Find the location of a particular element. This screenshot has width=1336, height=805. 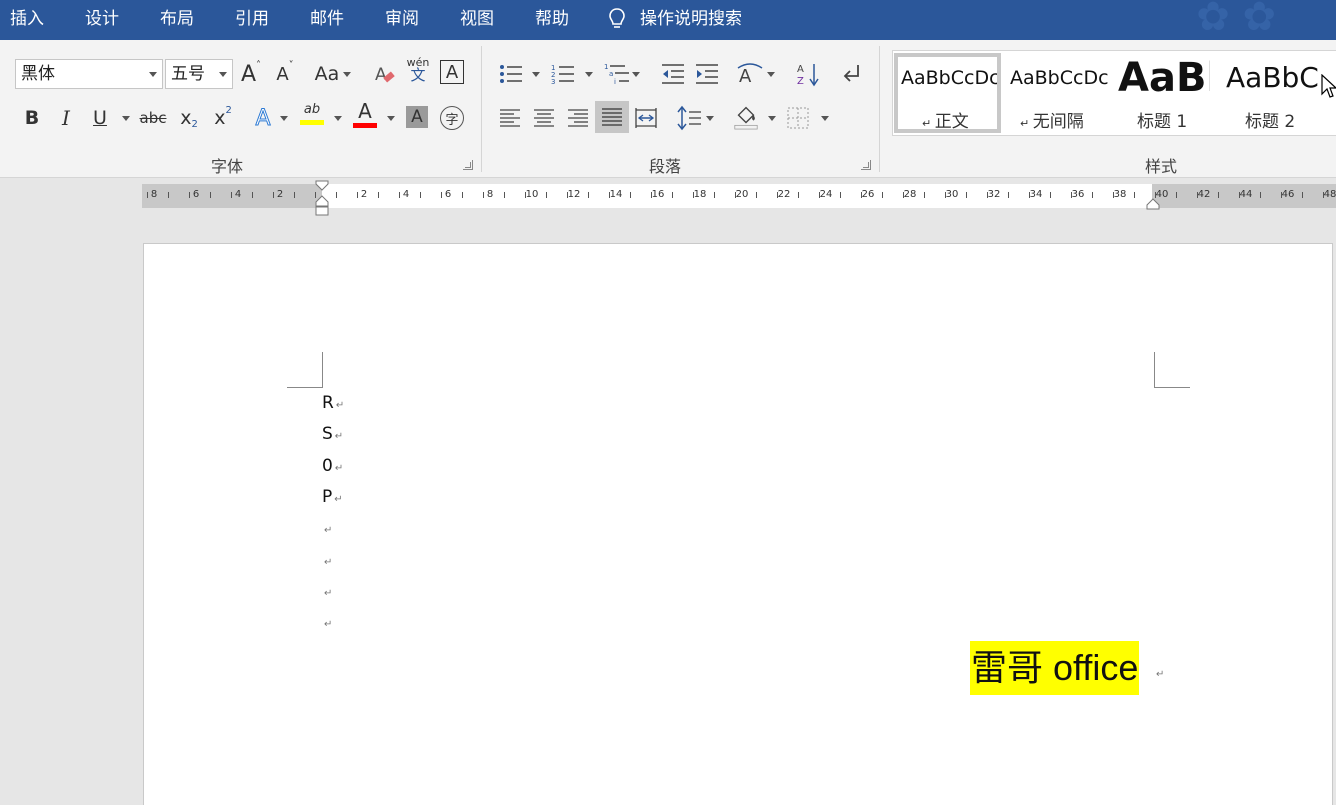

document-line: P ↵ is located at coordinates (332, 497).